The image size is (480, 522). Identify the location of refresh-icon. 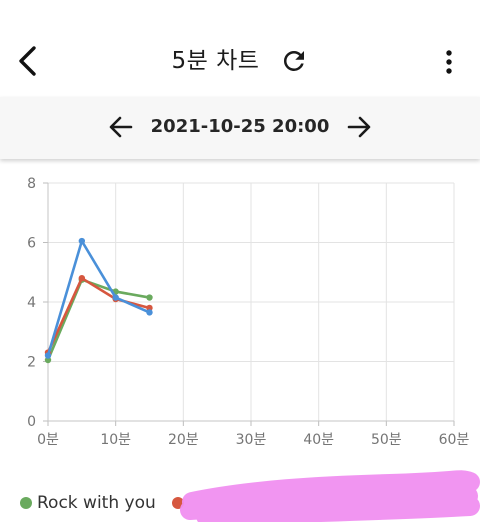
(293, 60).